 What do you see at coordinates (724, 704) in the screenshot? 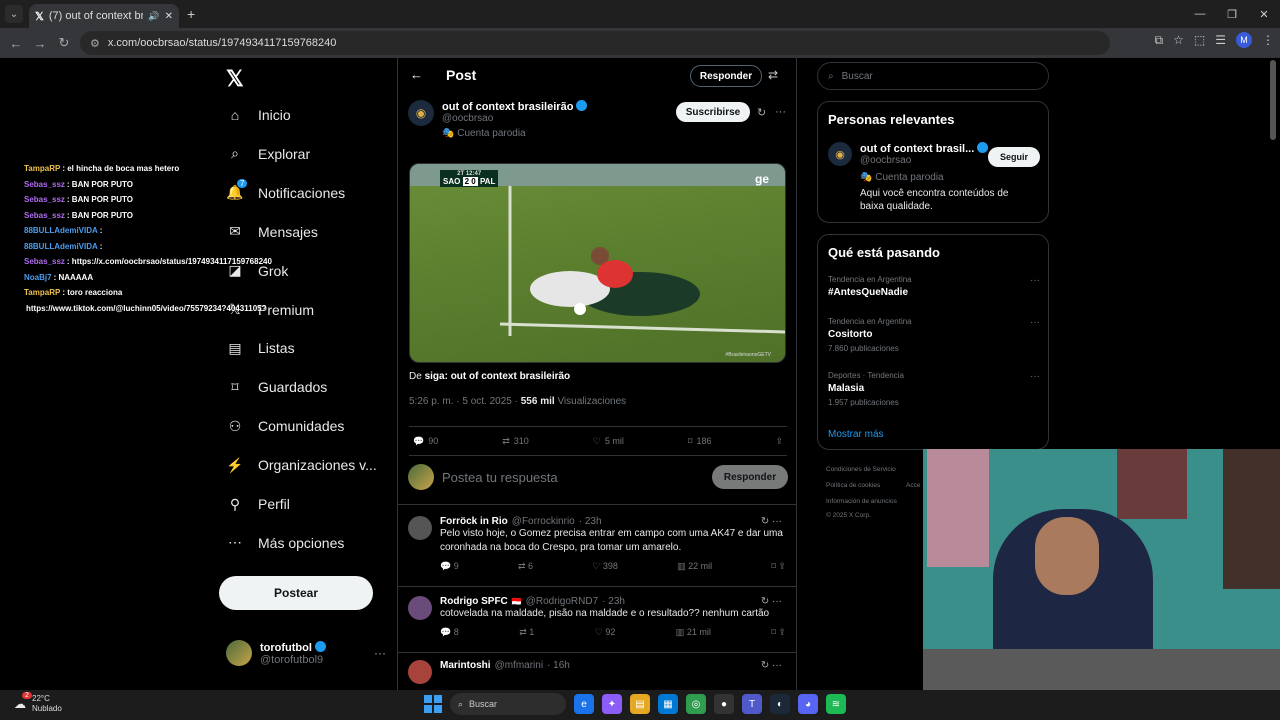
I see `obs-icon: ●` at bounding box center [724, 704].